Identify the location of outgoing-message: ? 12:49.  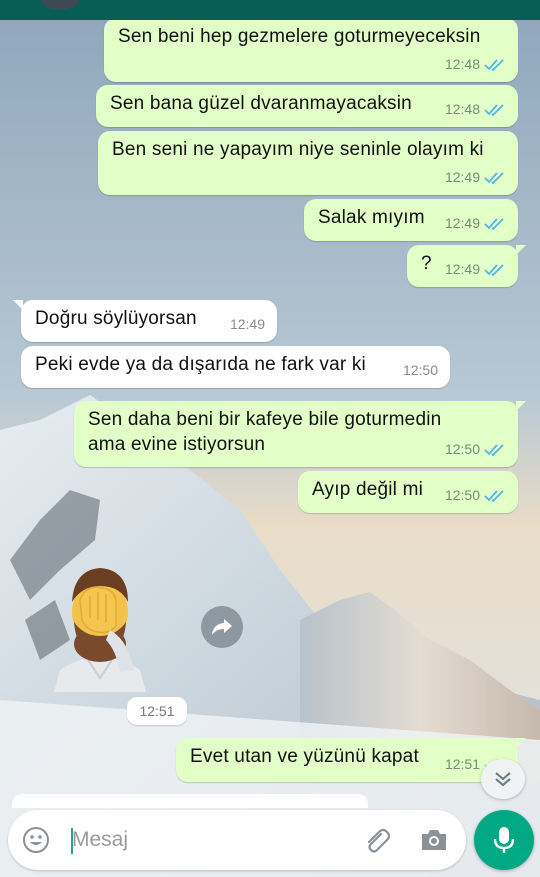
(466, 266).